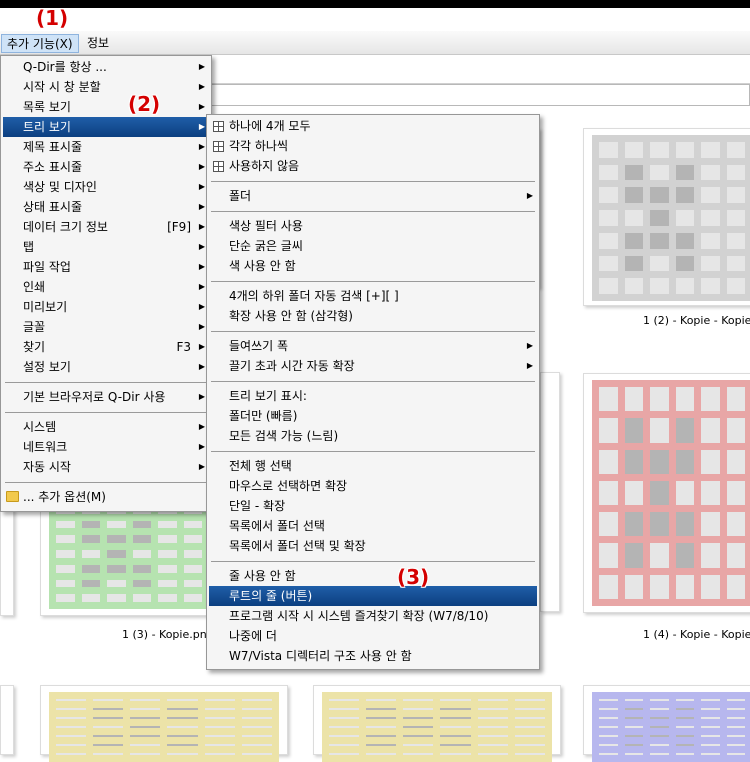 This screenshot has height=762, width=750. Describe the element at coordinates (373, 316) in the screenshot. I see `sub_menu-item-11: 확장 사용 안 함 (삼각형)` at that location.